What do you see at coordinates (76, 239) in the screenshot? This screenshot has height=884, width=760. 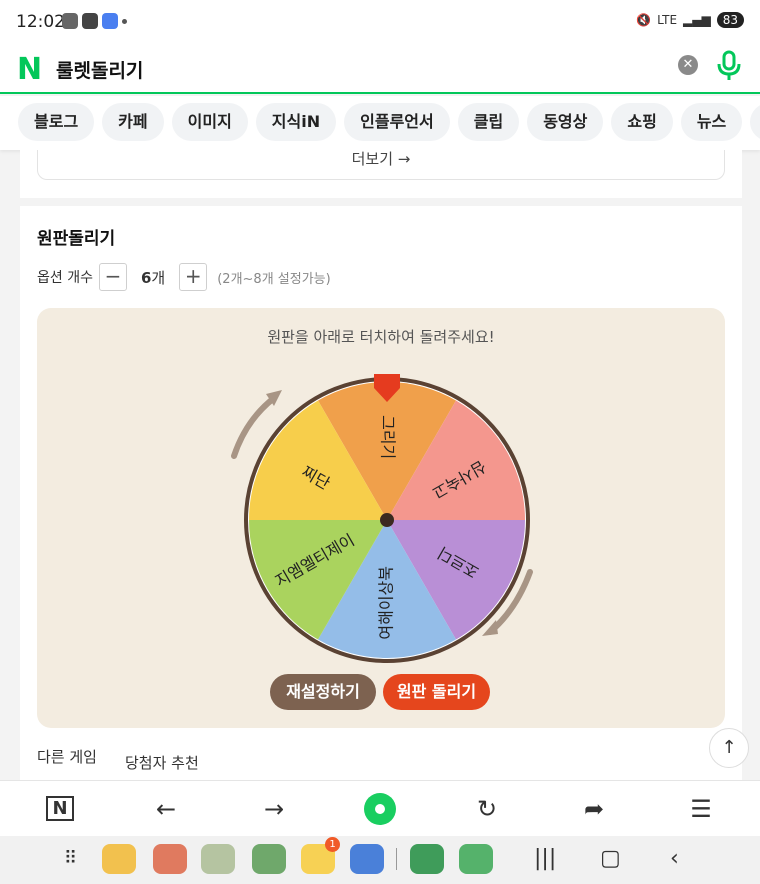 I see `roulette-title: 원판돌리기` at bounding box center [76, 239].